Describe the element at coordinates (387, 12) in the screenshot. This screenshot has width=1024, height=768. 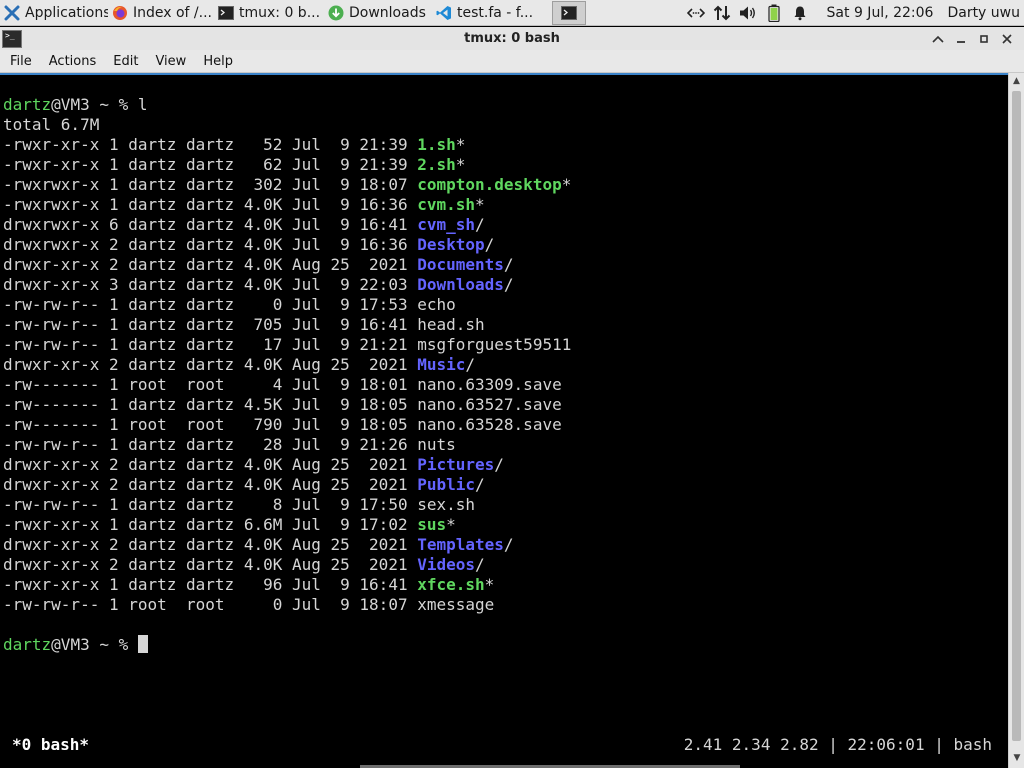
I see `task-label: Downloads` at that location.